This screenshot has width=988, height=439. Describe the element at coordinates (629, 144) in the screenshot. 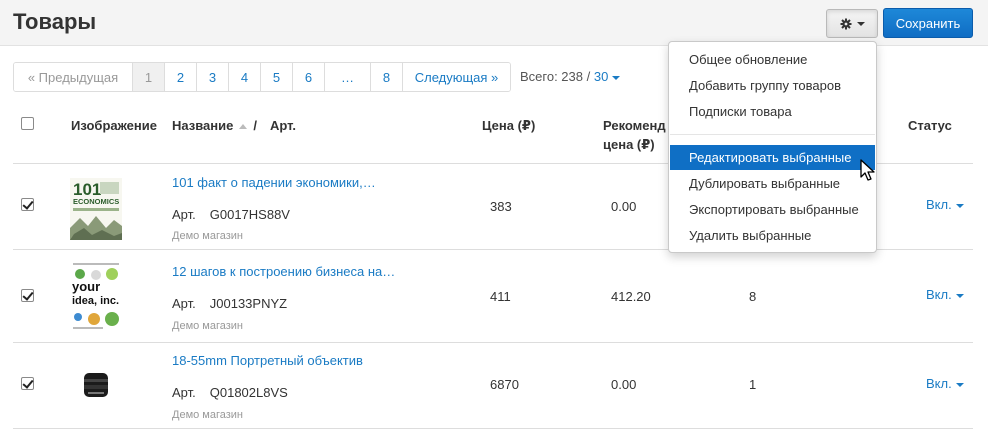

I see `column-header-recommended-line2: цена (₽)` at that location.